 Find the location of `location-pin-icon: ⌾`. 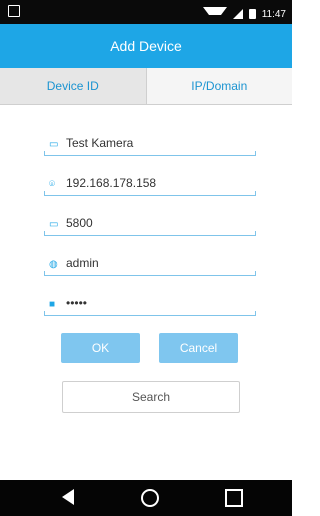

location-pin-icon: ⌾ is located at coordinates (52, 184).